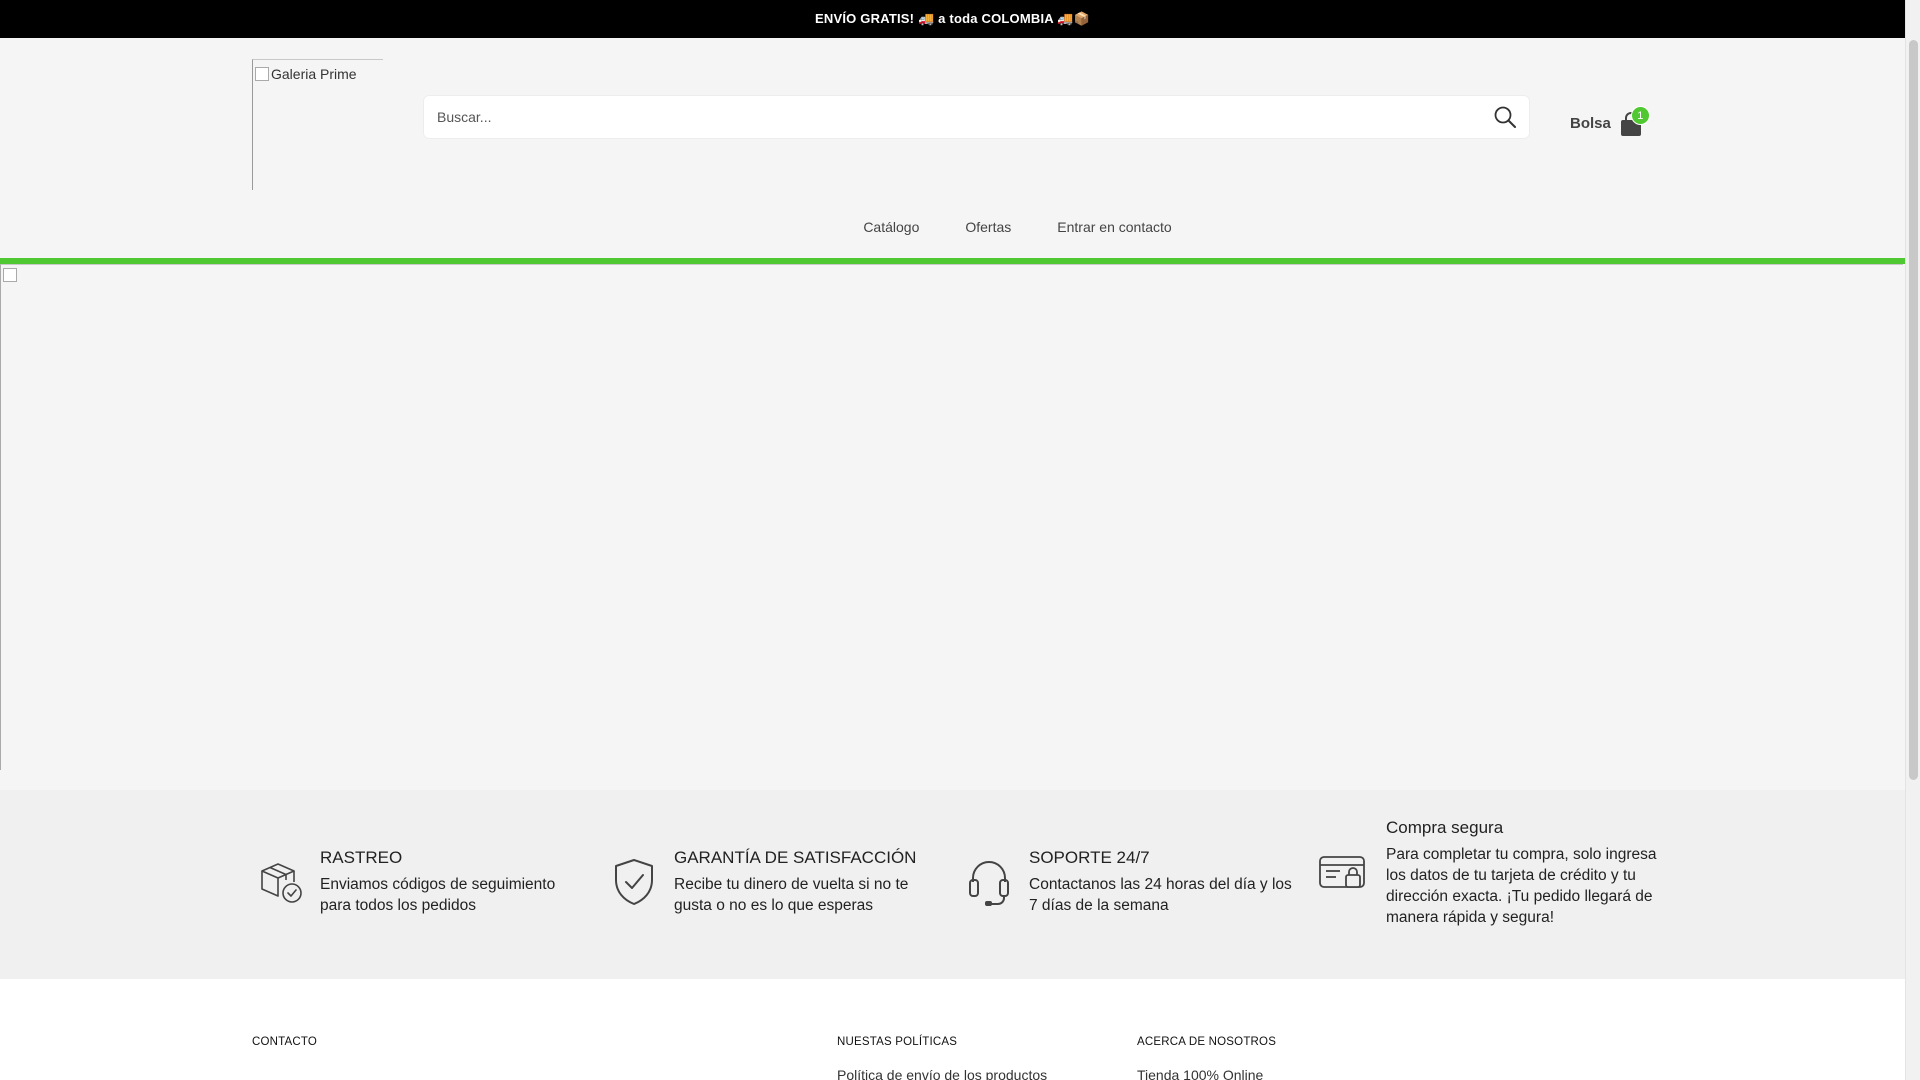  What do you see at coordinates (314, 74) in the screenshot?
I see `logo-alt-text: Galeria Prime` at bounding box center [314, 74].